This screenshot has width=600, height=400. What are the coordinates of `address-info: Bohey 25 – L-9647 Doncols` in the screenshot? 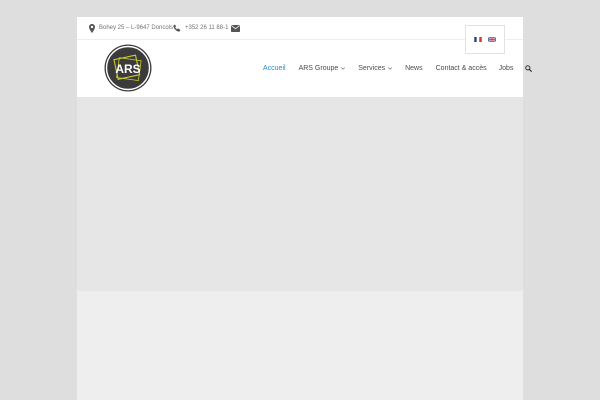 It's located at (131, 28).